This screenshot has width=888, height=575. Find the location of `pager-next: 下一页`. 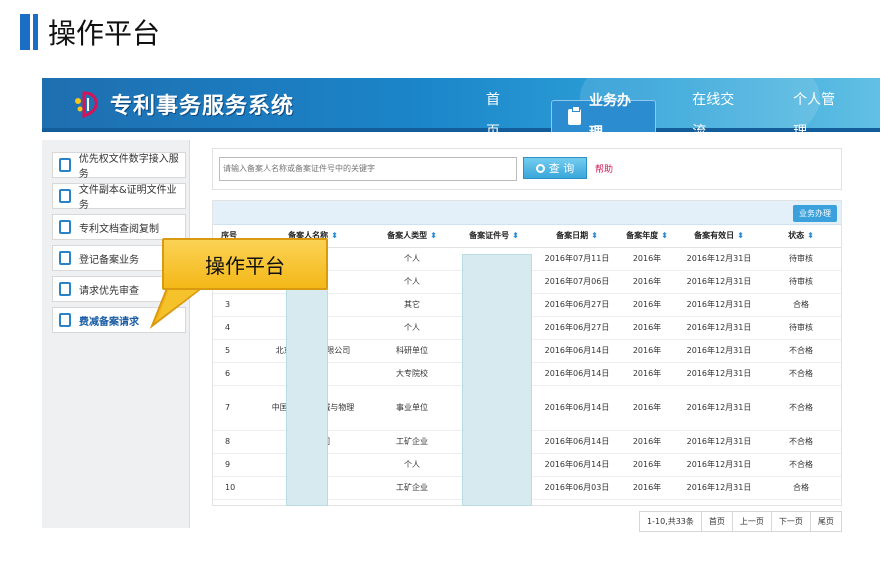

pager-next: 下一页 is located at coordinates (790, 521).